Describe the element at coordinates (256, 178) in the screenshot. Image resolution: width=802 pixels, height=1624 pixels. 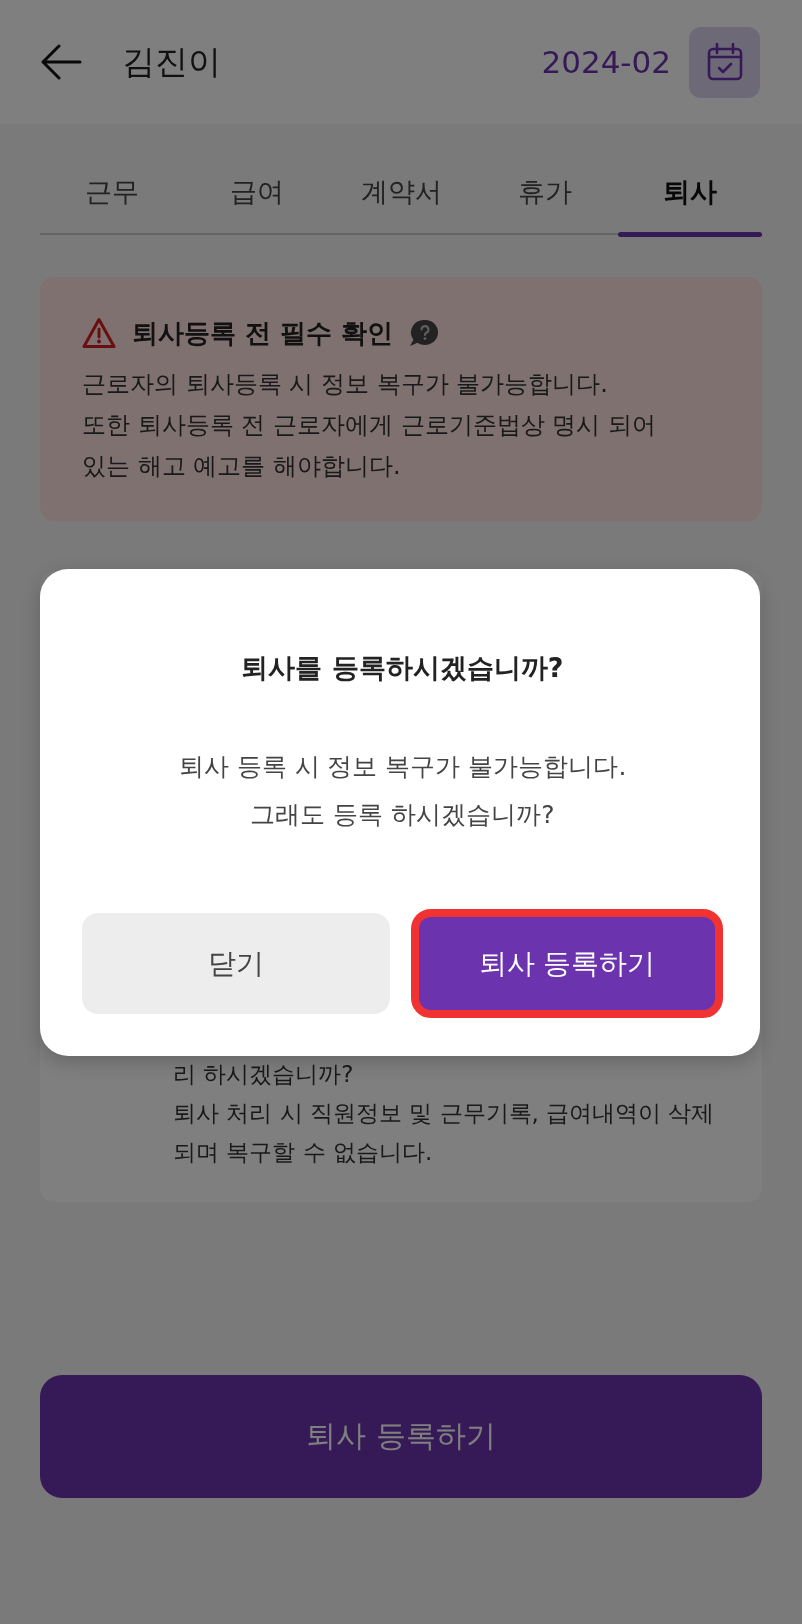
I see `tab: 급여` at that location.